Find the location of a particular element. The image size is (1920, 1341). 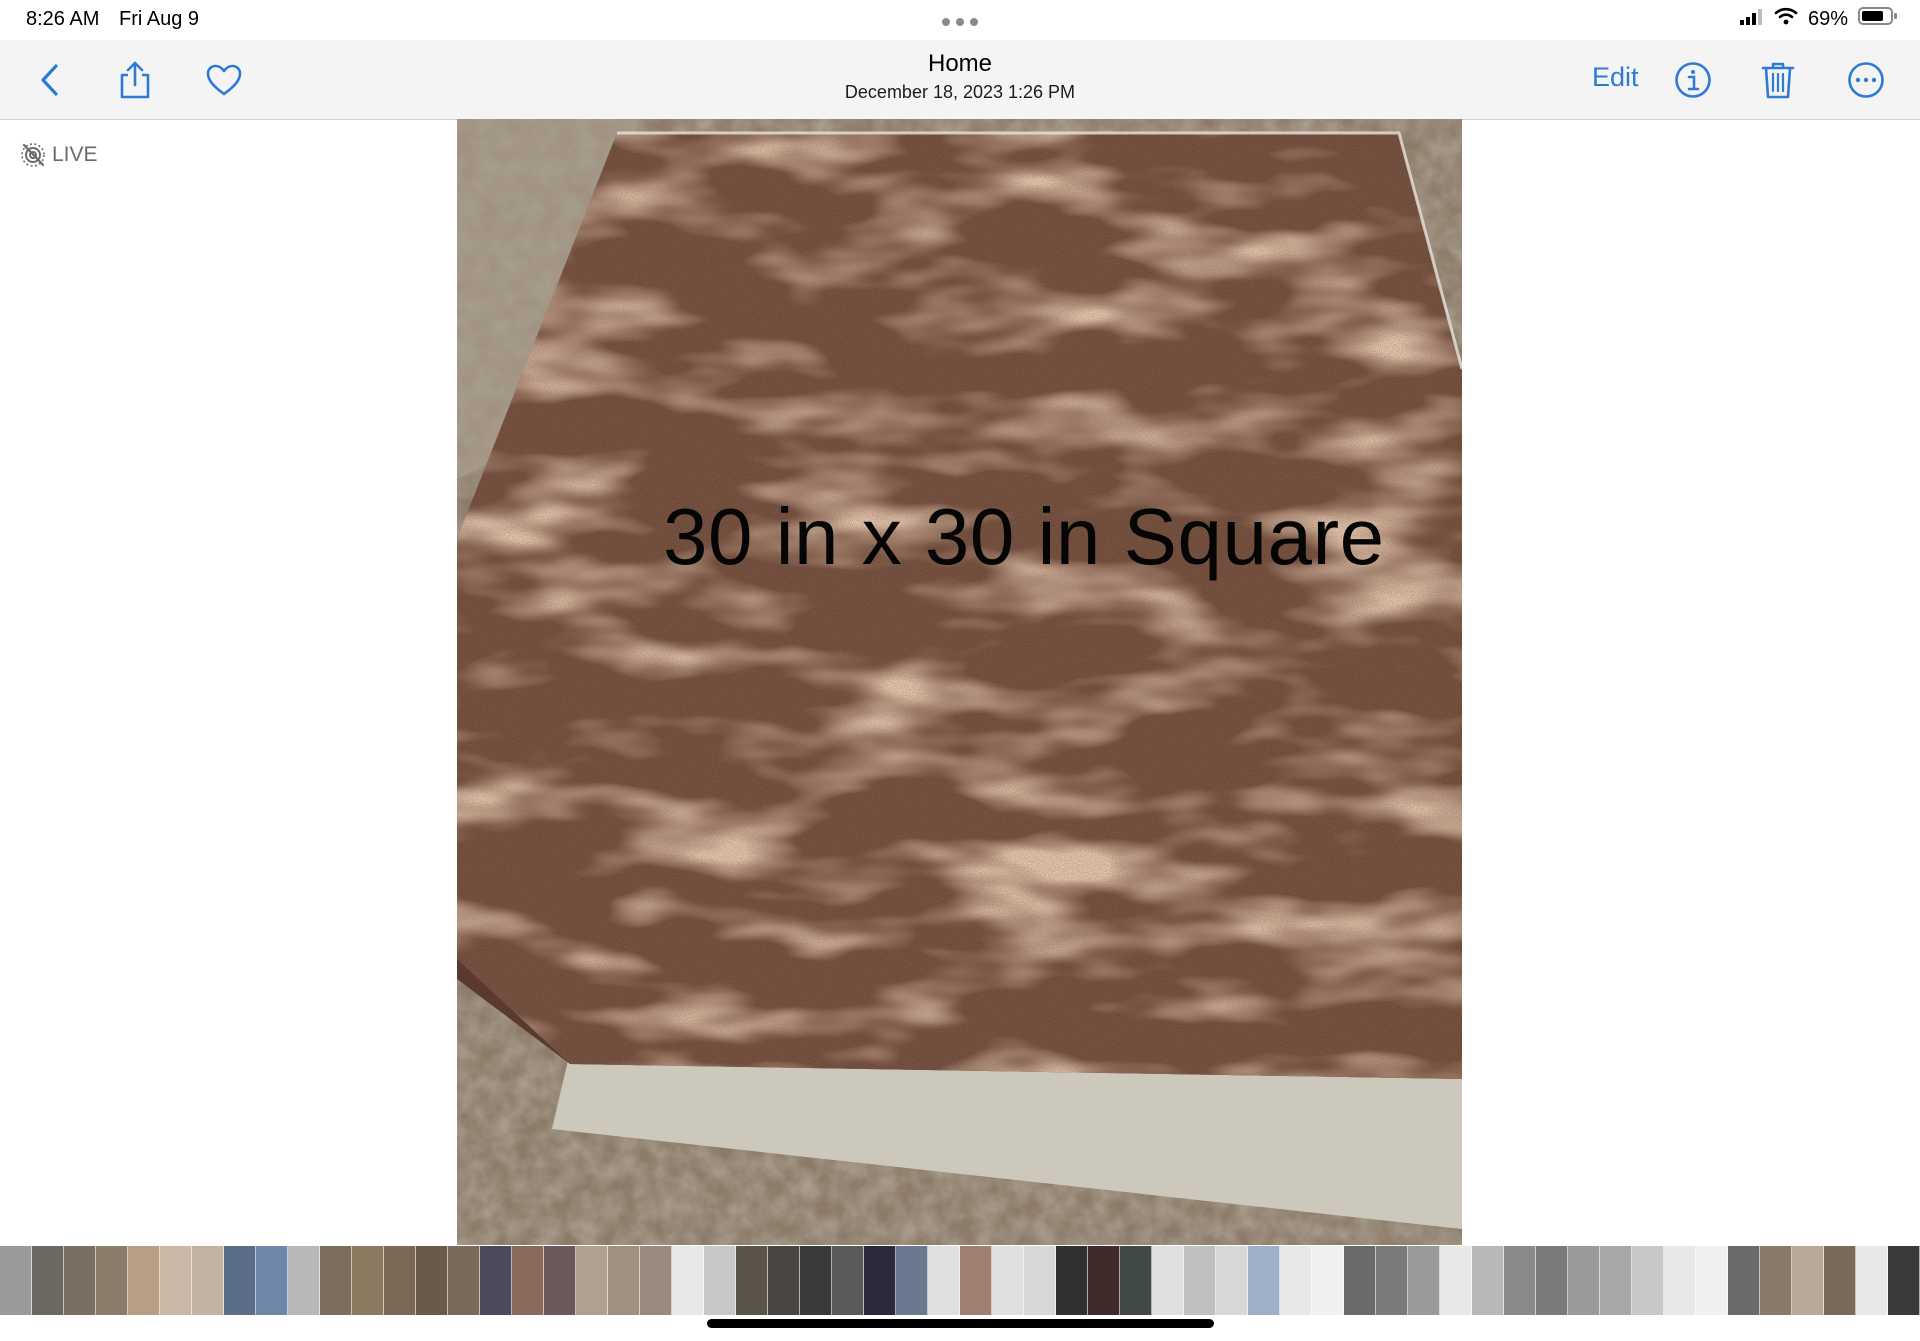

info-icon is located at coordinates (1693, 80).